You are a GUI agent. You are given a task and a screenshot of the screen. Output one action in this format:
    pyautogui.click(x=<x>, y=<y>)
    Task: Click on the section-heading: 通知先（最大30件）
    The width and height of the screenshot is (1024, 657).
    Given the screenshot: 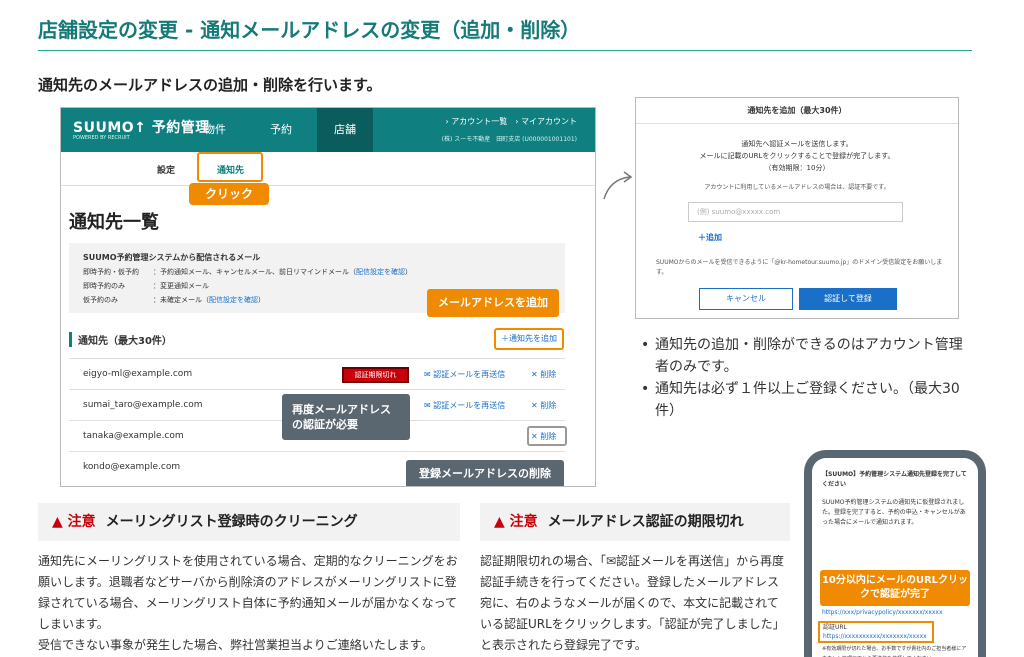 What is the action you would take?
    pyautogui.click(x=120, y=339)
    